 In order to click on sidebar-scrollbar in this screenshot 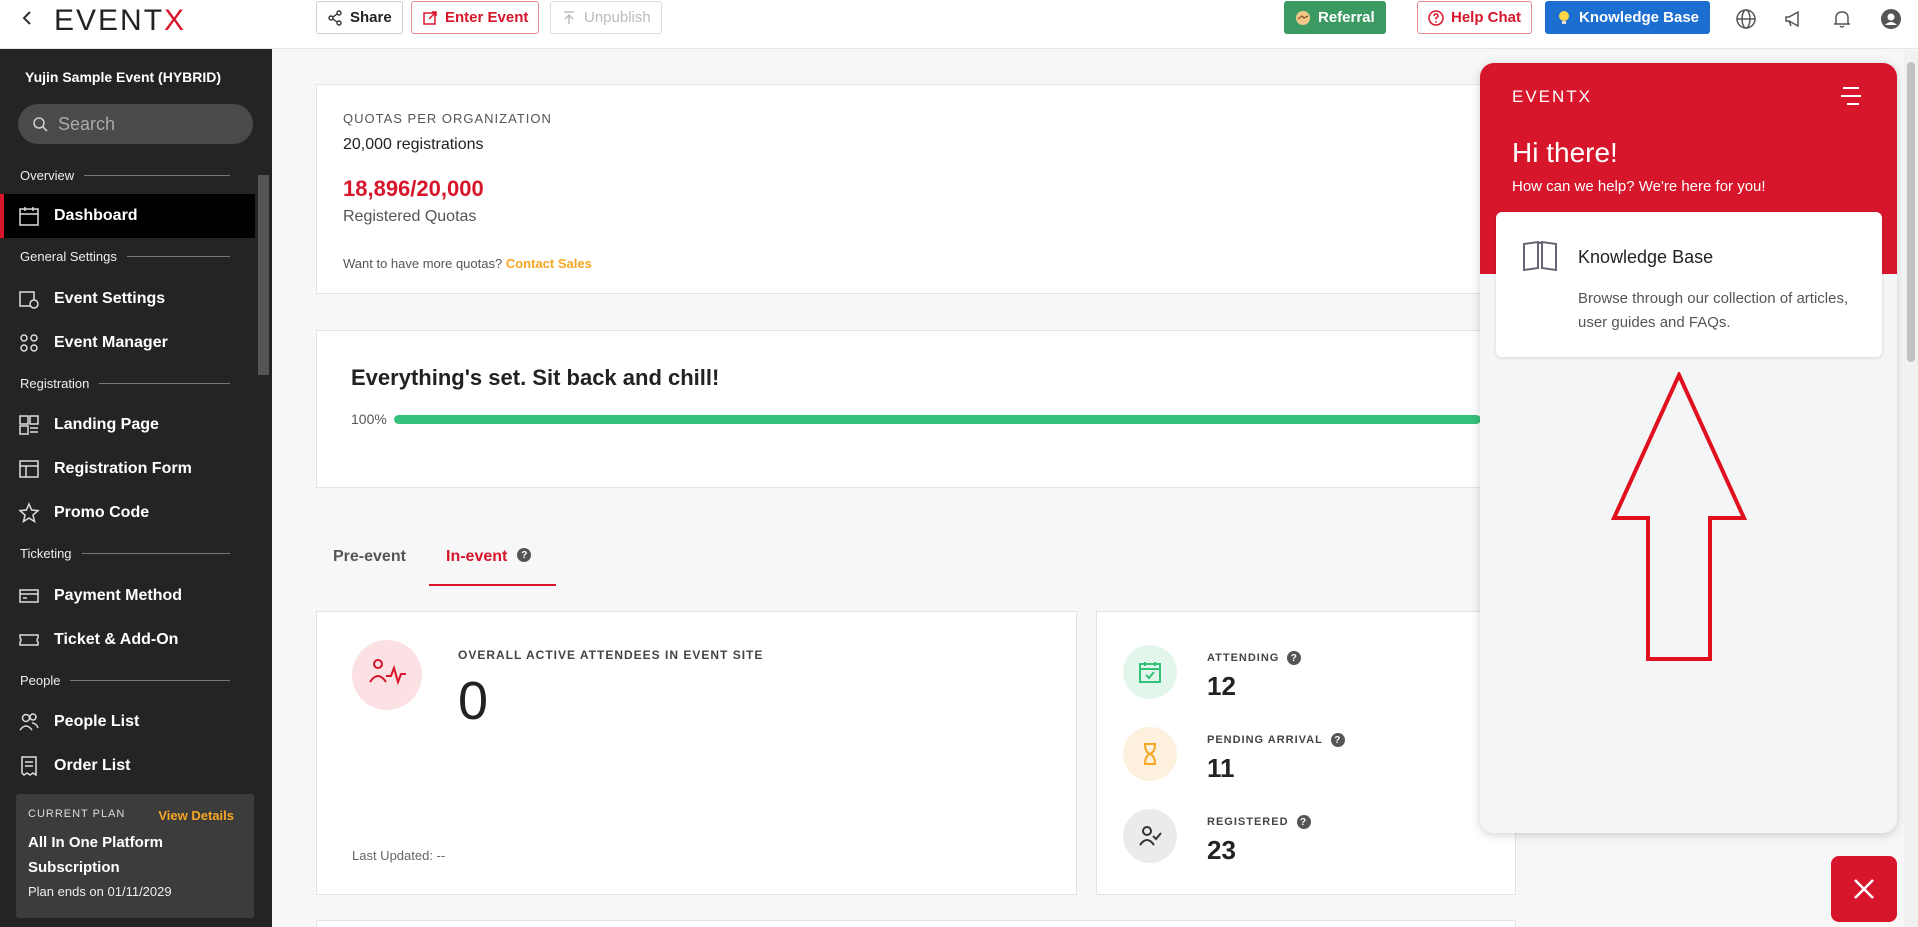, I will do `click(263, 275)`.